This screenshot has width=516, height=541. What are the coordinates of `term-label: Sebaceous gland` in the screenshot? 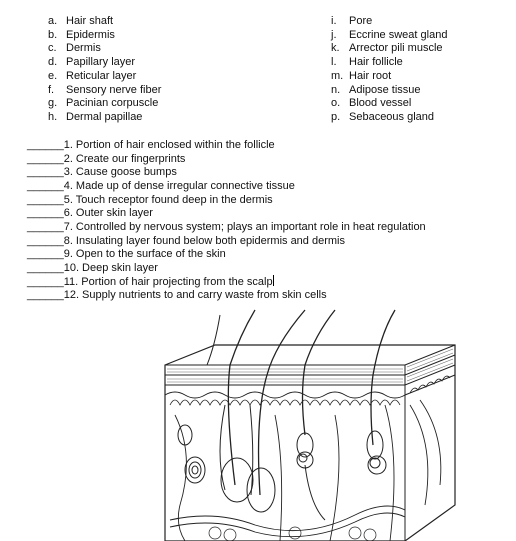 It's located at (392, 116).